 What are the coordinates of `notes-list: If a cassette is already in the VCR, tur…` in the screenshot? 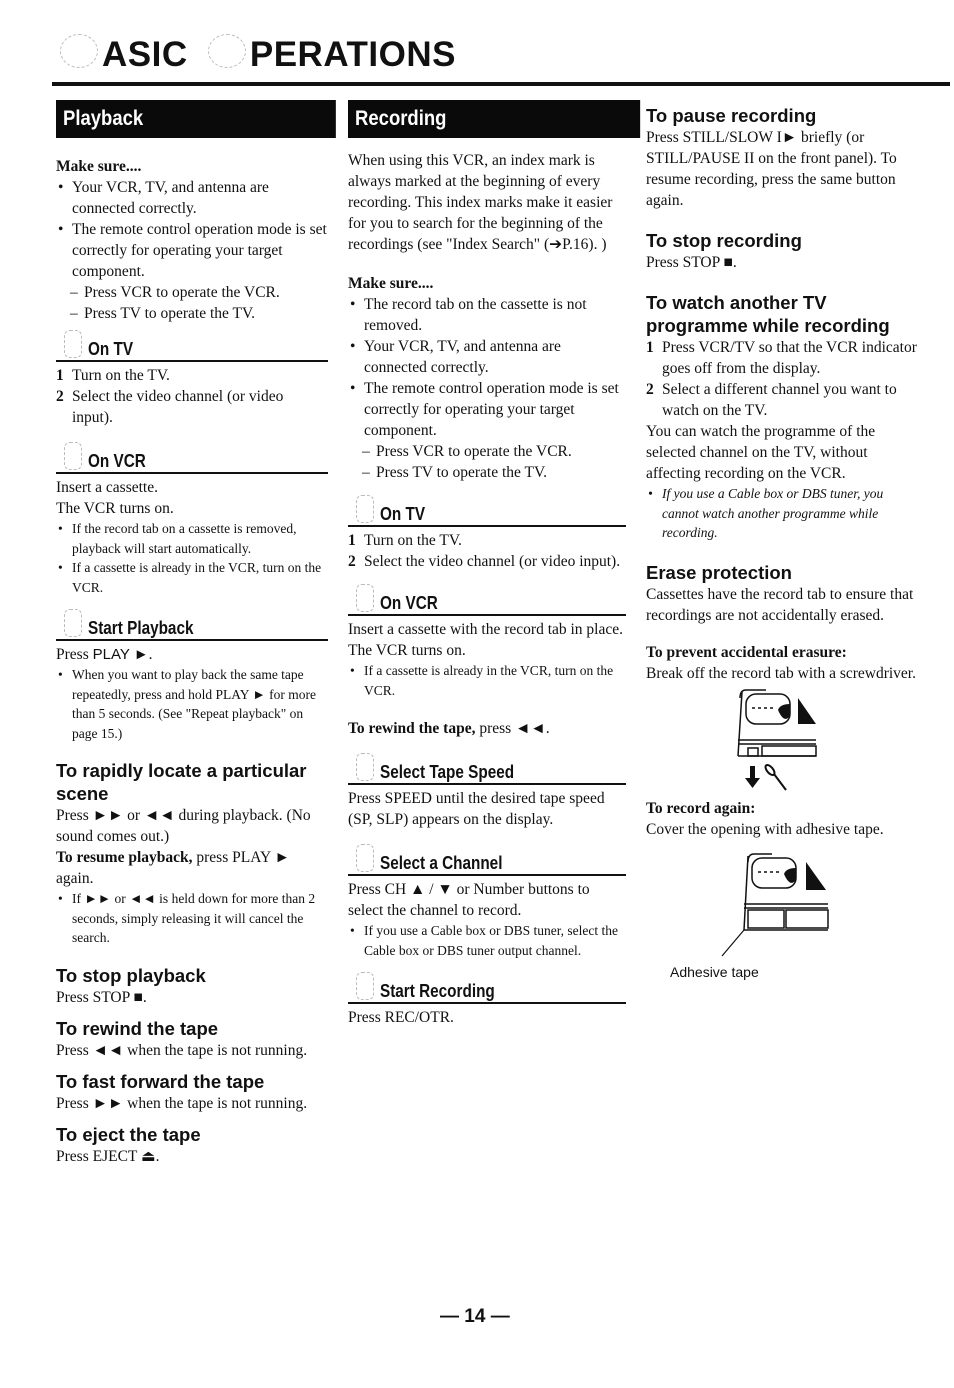 It's located at (487, 680).